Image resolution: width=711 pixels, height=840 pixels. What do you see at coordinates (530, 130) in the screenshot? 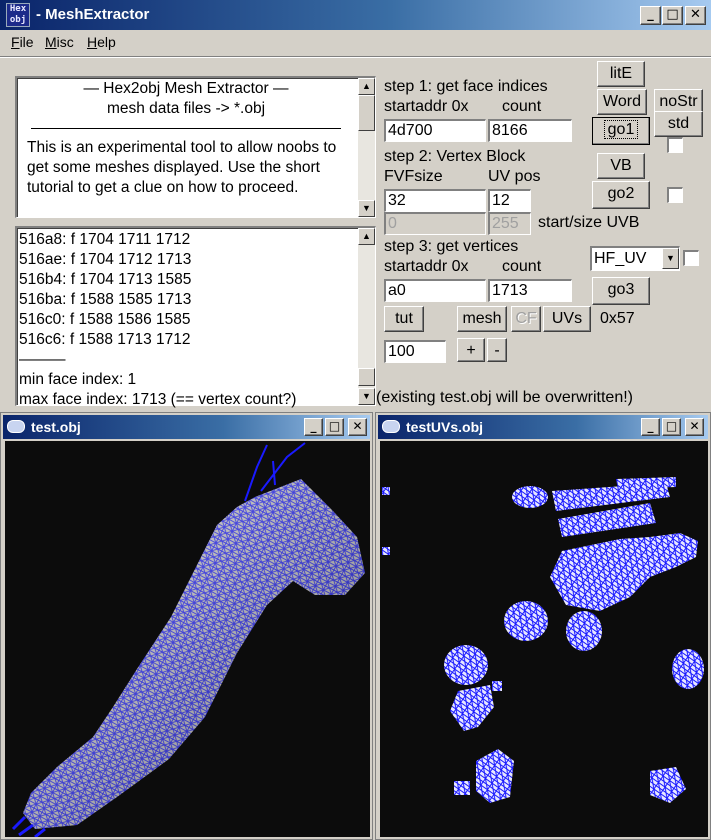
I see `step1-count-input: 8166` at bounding box center [530, 130].